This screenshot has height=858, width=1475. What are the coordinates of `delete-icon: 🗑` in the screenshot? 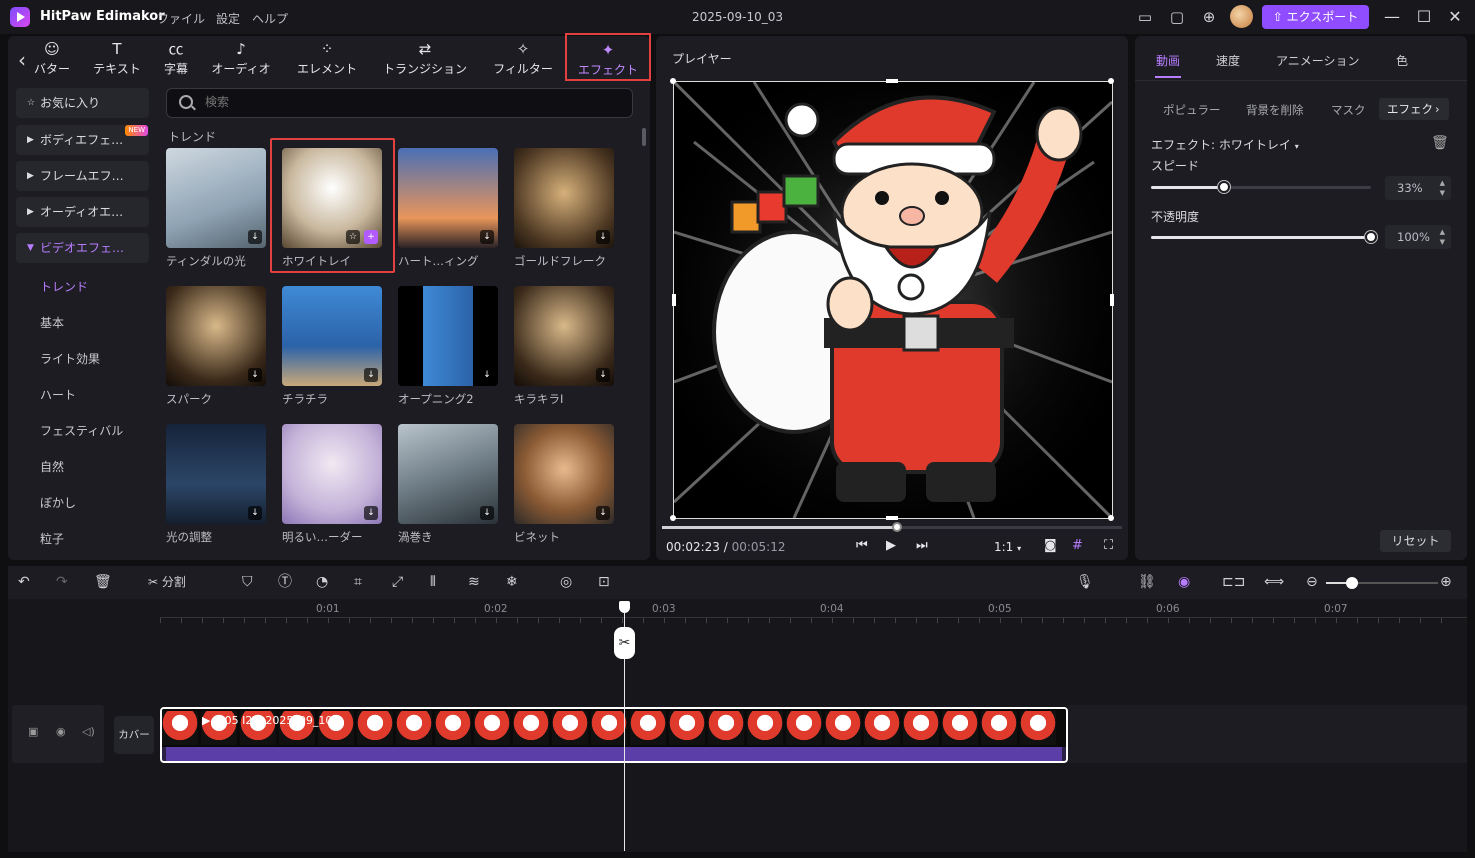 It's located at (103, 582).